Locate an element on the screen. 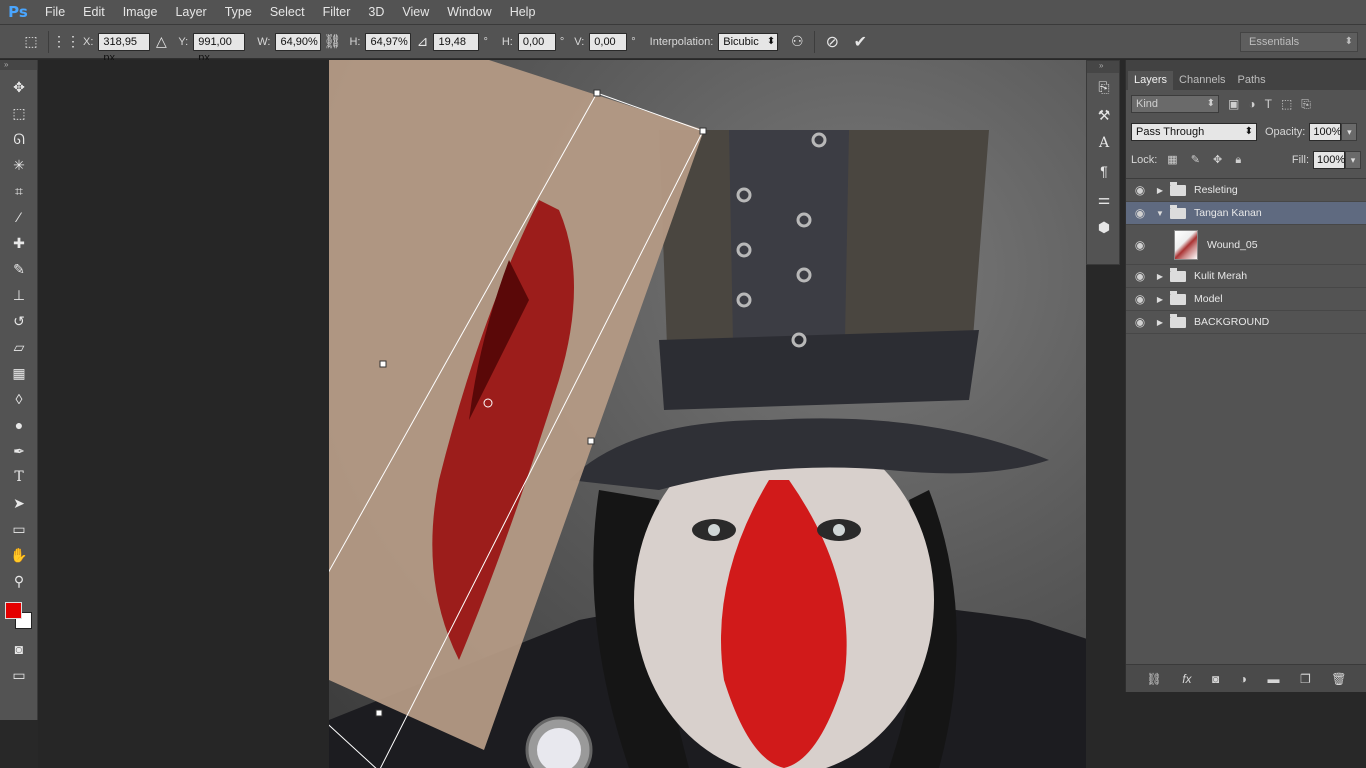 This screenshot has height=768, width=1366. blend-mode-select: Pass Through is located at coordinates (1194, 132).